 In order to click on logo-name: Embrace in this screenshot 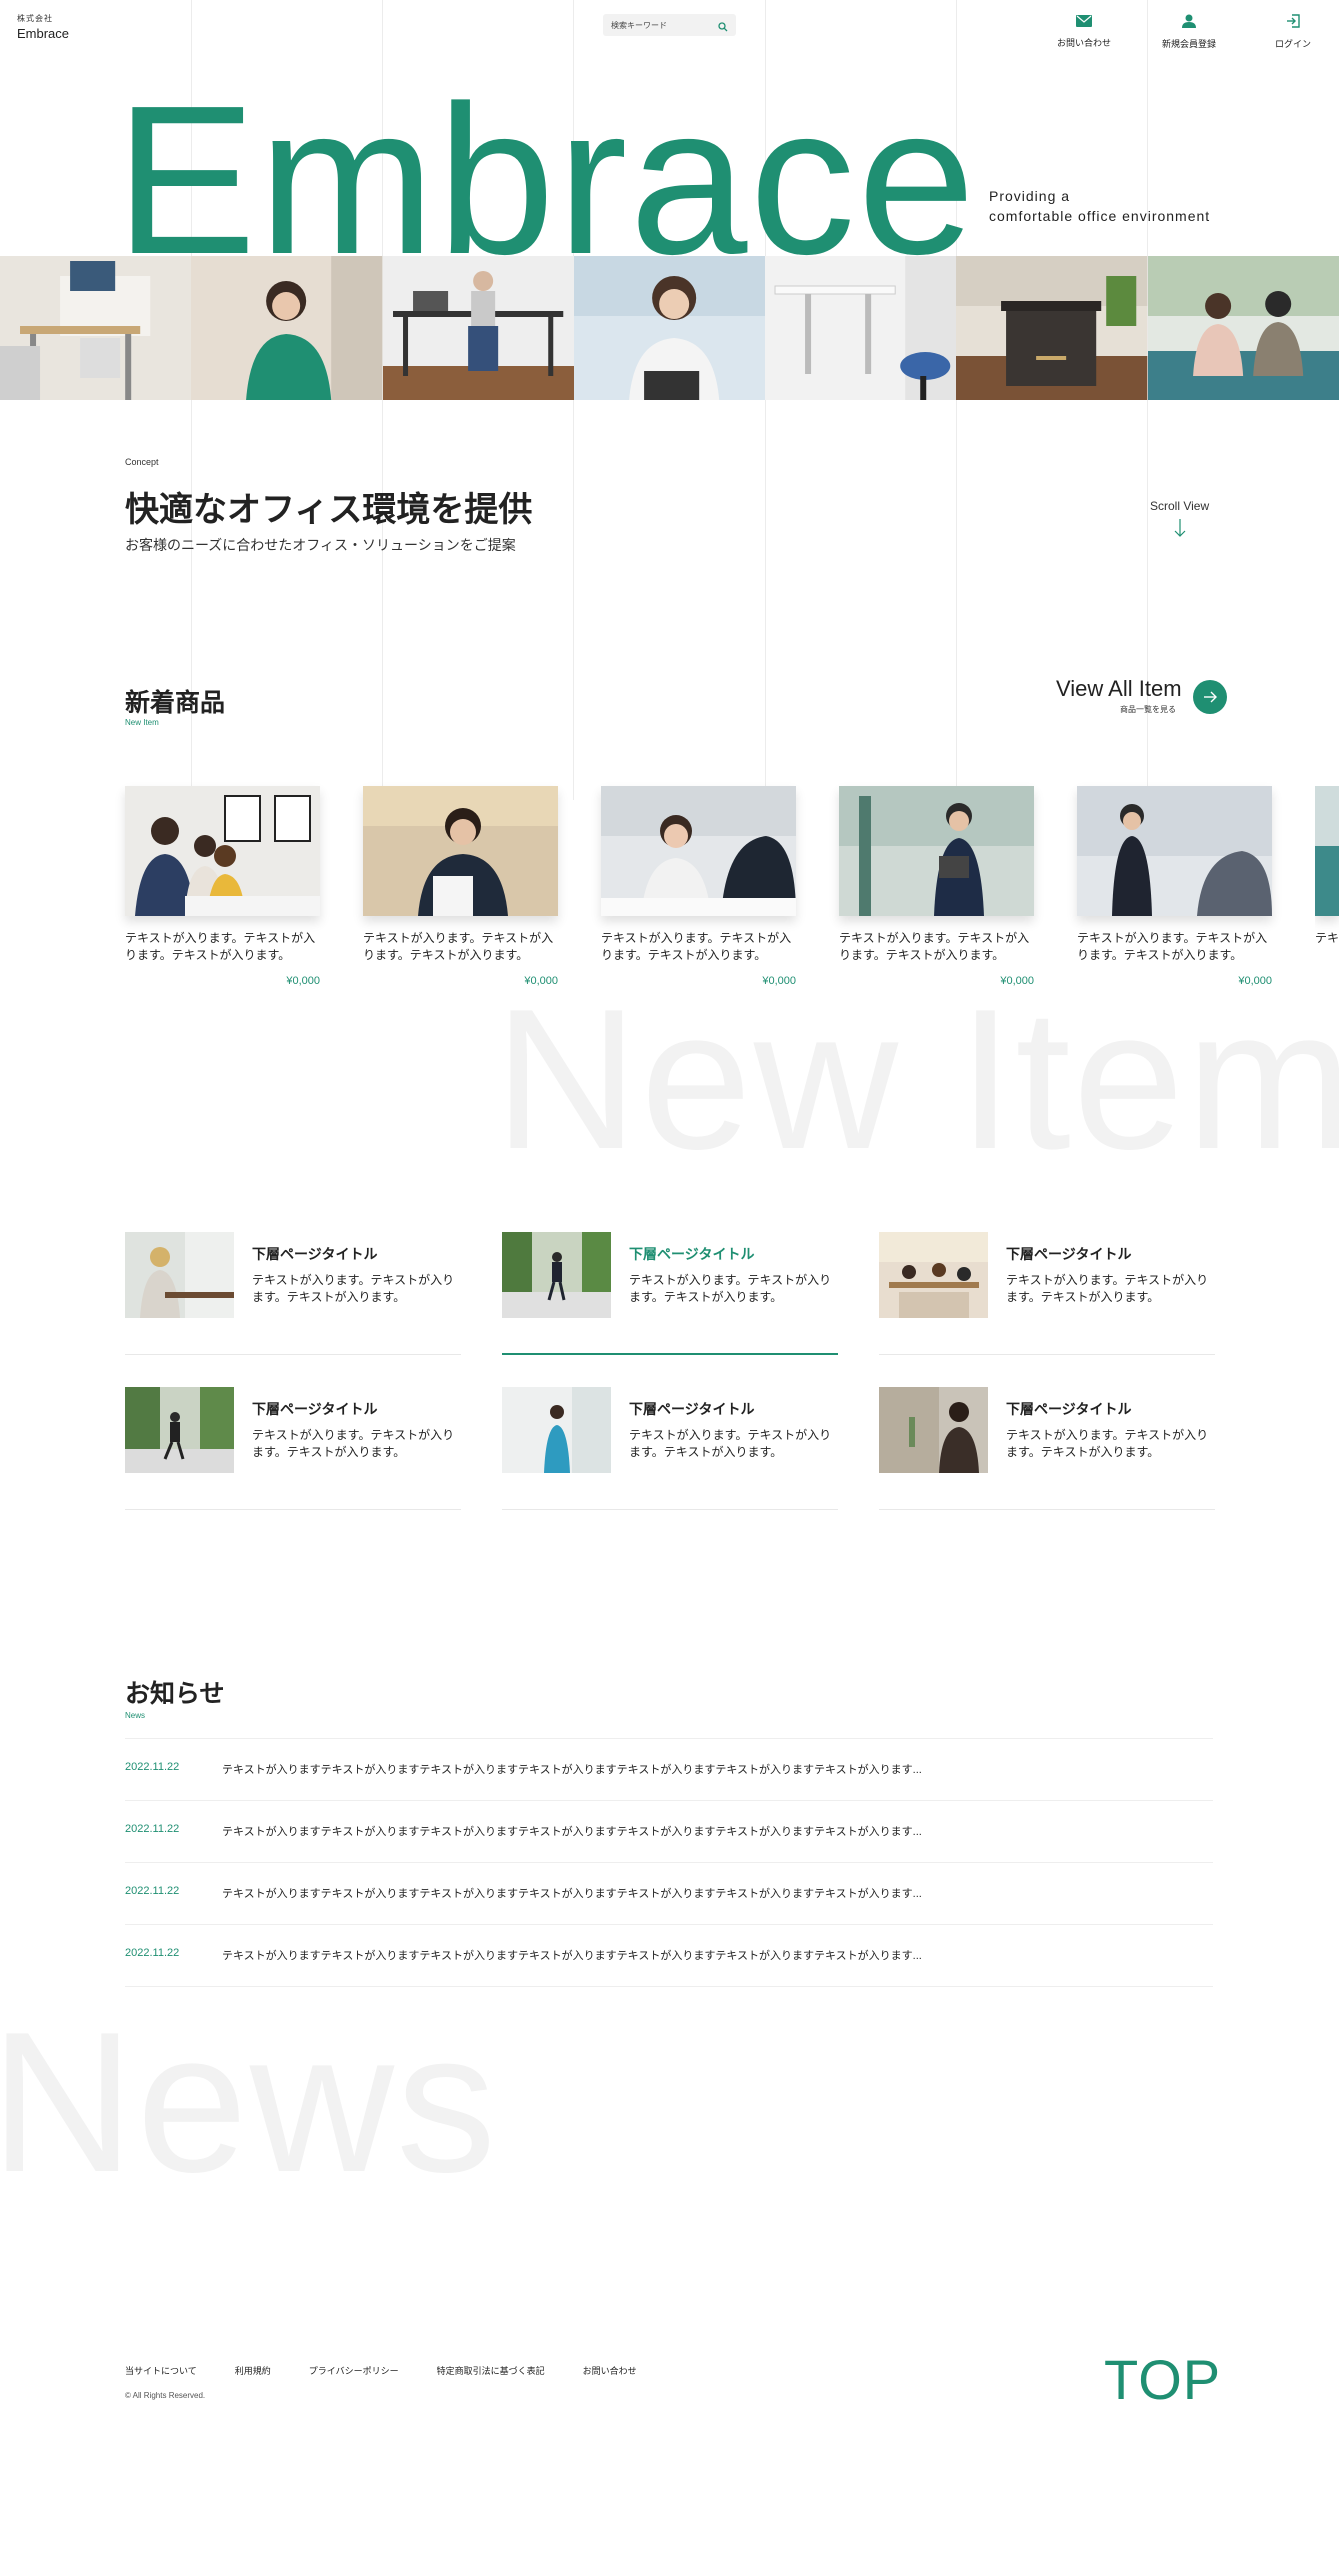, I will do `click(43, 33)`.